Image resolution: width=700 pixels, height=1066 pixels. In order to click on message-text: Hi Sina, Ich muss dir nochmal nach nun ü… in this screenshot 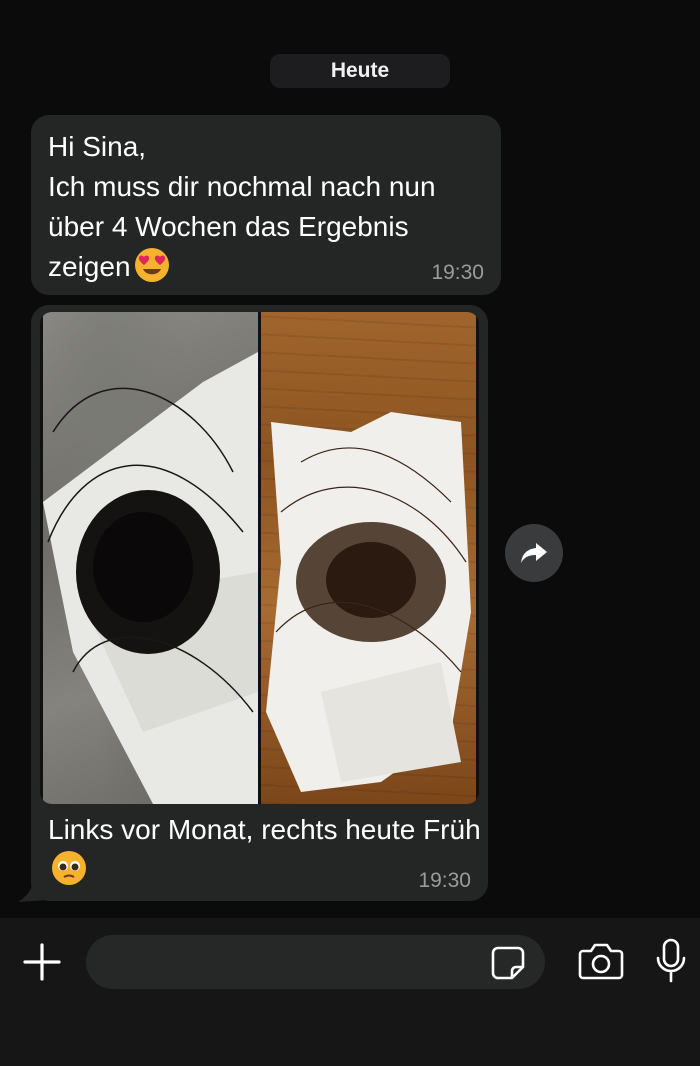, I will do `click(242, 206)`.